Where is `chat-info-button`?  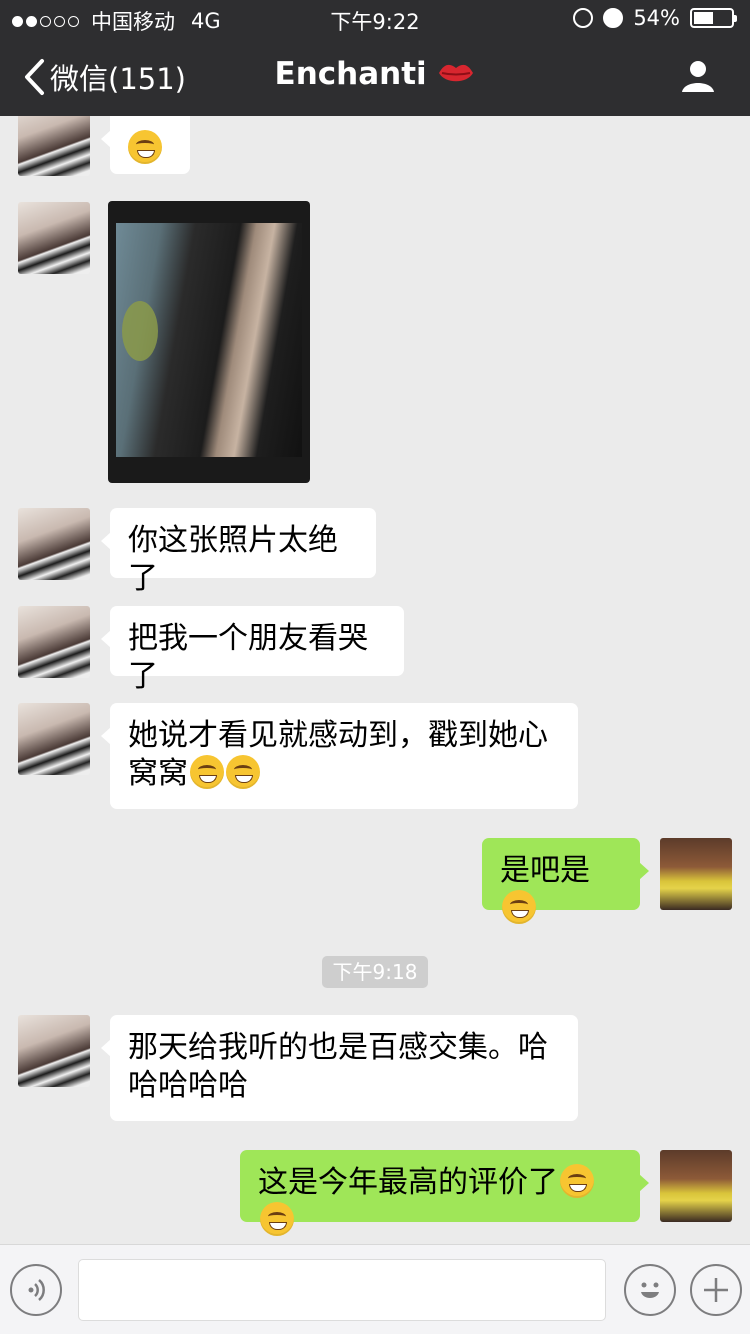
chat-info-button is located at coordinates (698, 78).